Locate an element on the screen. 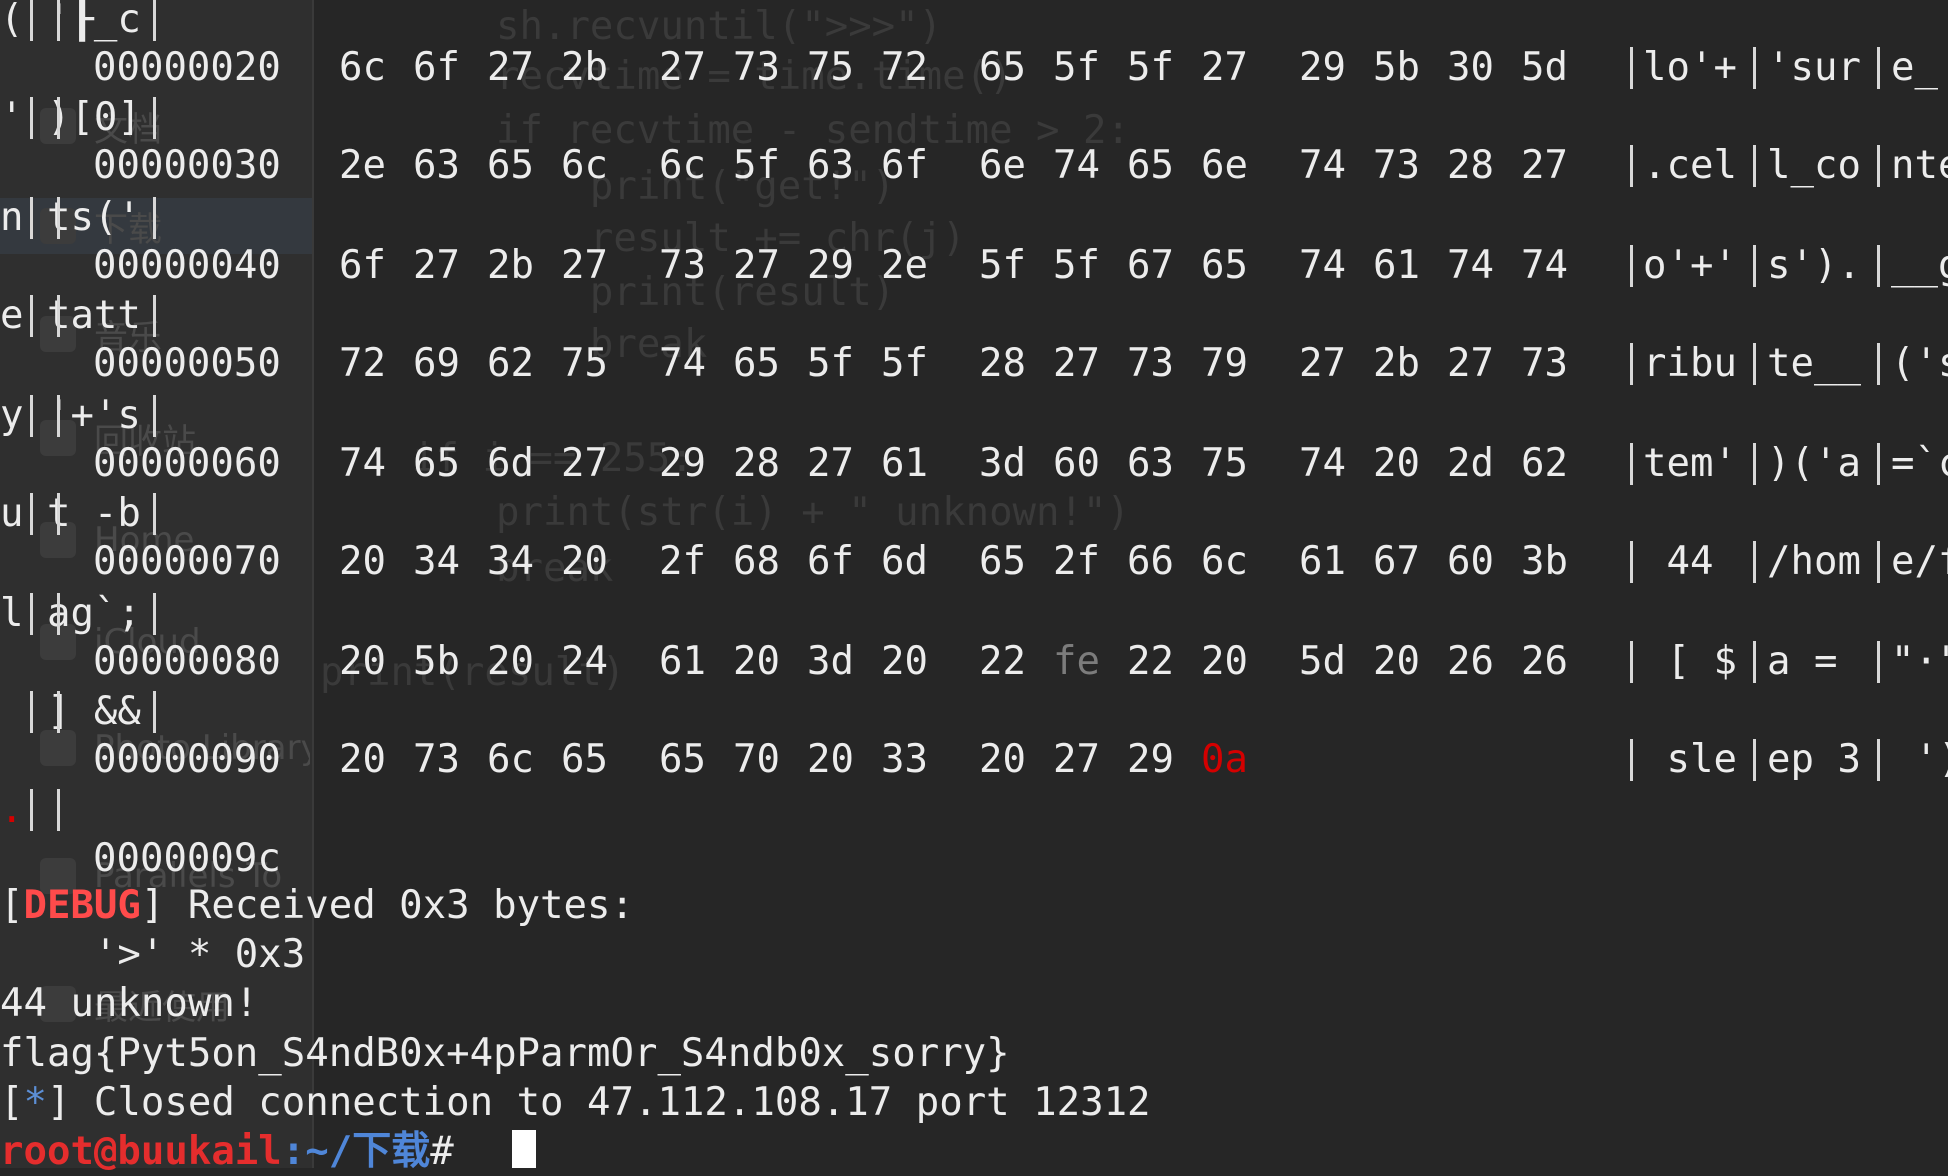 This screenshot has height=1176, width=1948. hex-byte: 34 is located at coordinates (436, 561).